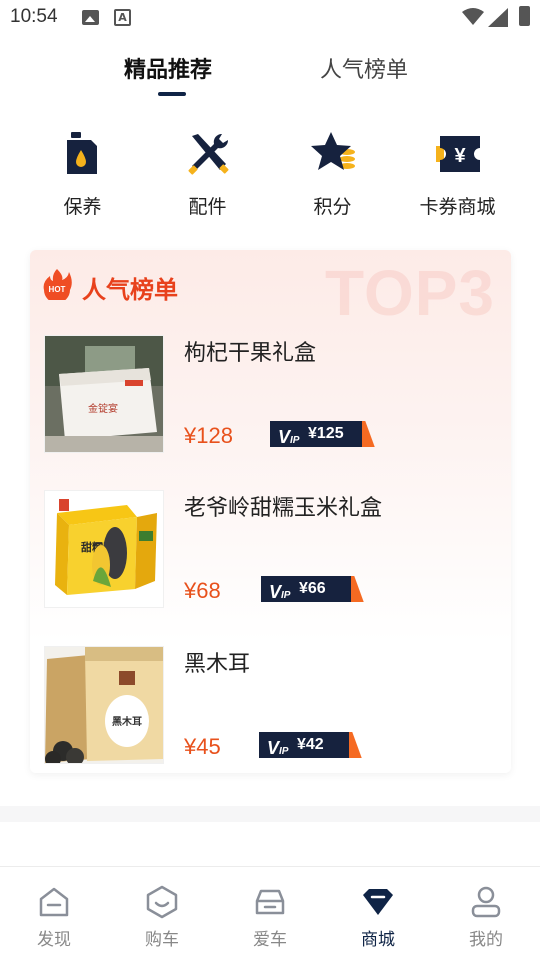  I want to click on product-name: 老爷岭甜糯玉米礼盒, so click(283, 508).